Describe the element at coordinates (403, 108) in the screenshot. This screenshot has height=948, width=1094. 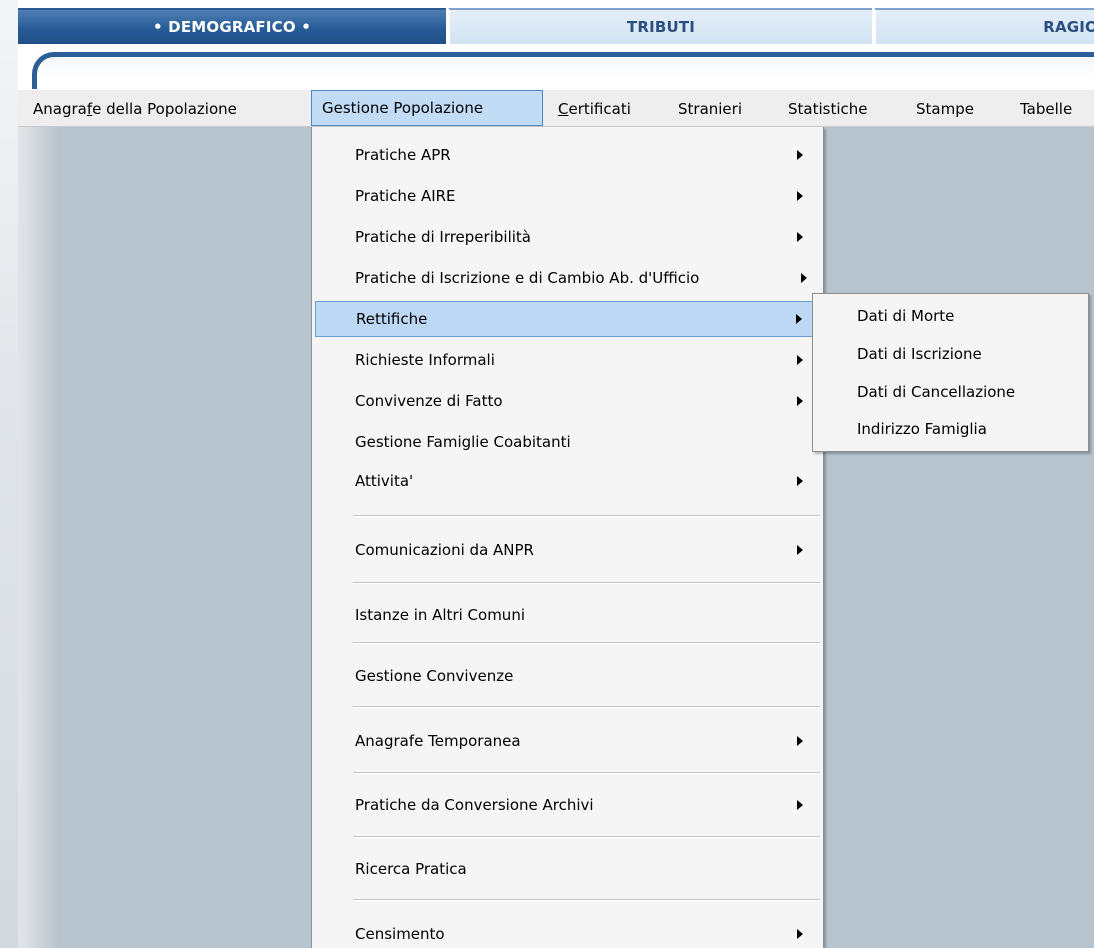
I see `menu-gestione-popolazione-label: Gestione Popolazione` at that location.